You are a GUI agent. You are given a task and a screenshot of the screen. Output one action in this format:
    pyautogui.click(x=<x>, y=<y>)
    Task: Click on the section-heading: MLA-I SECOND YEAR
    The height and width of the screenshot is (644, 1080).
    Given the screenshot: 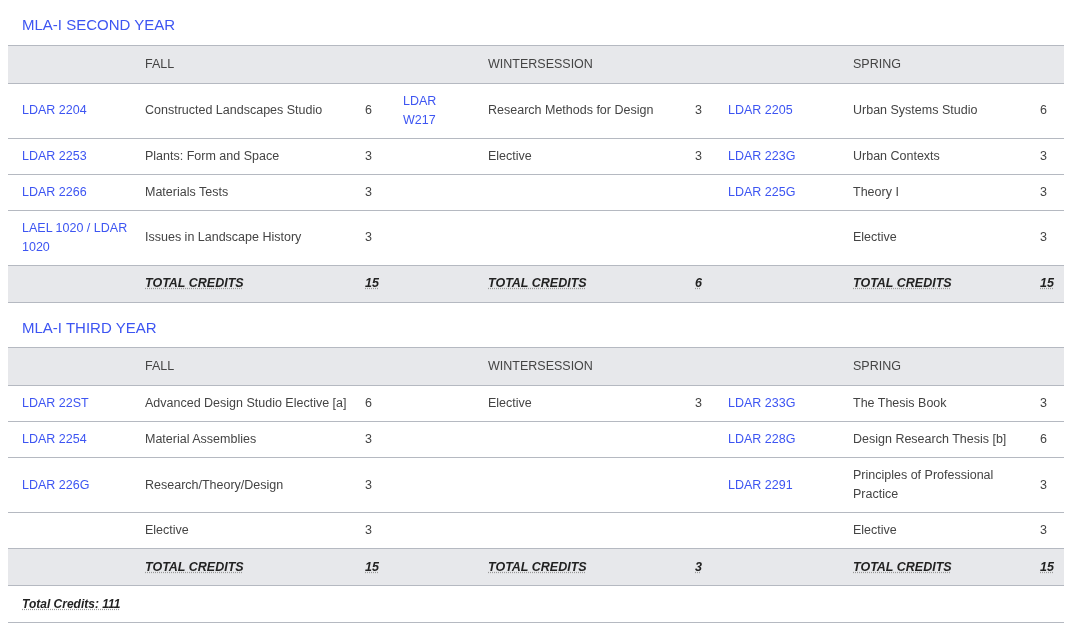 What is the action you would take?
    pyautogui.click(x=99, y=25)
    